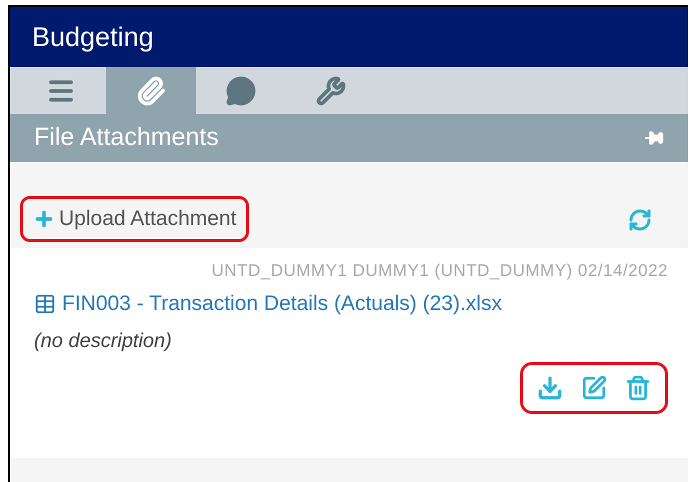 This screenshot has height=482, width=694. What do you see at coordinates (135, 219) in the screenshot?
I see `upload-button: Upload Attachment` at bounding box center [135, 219].